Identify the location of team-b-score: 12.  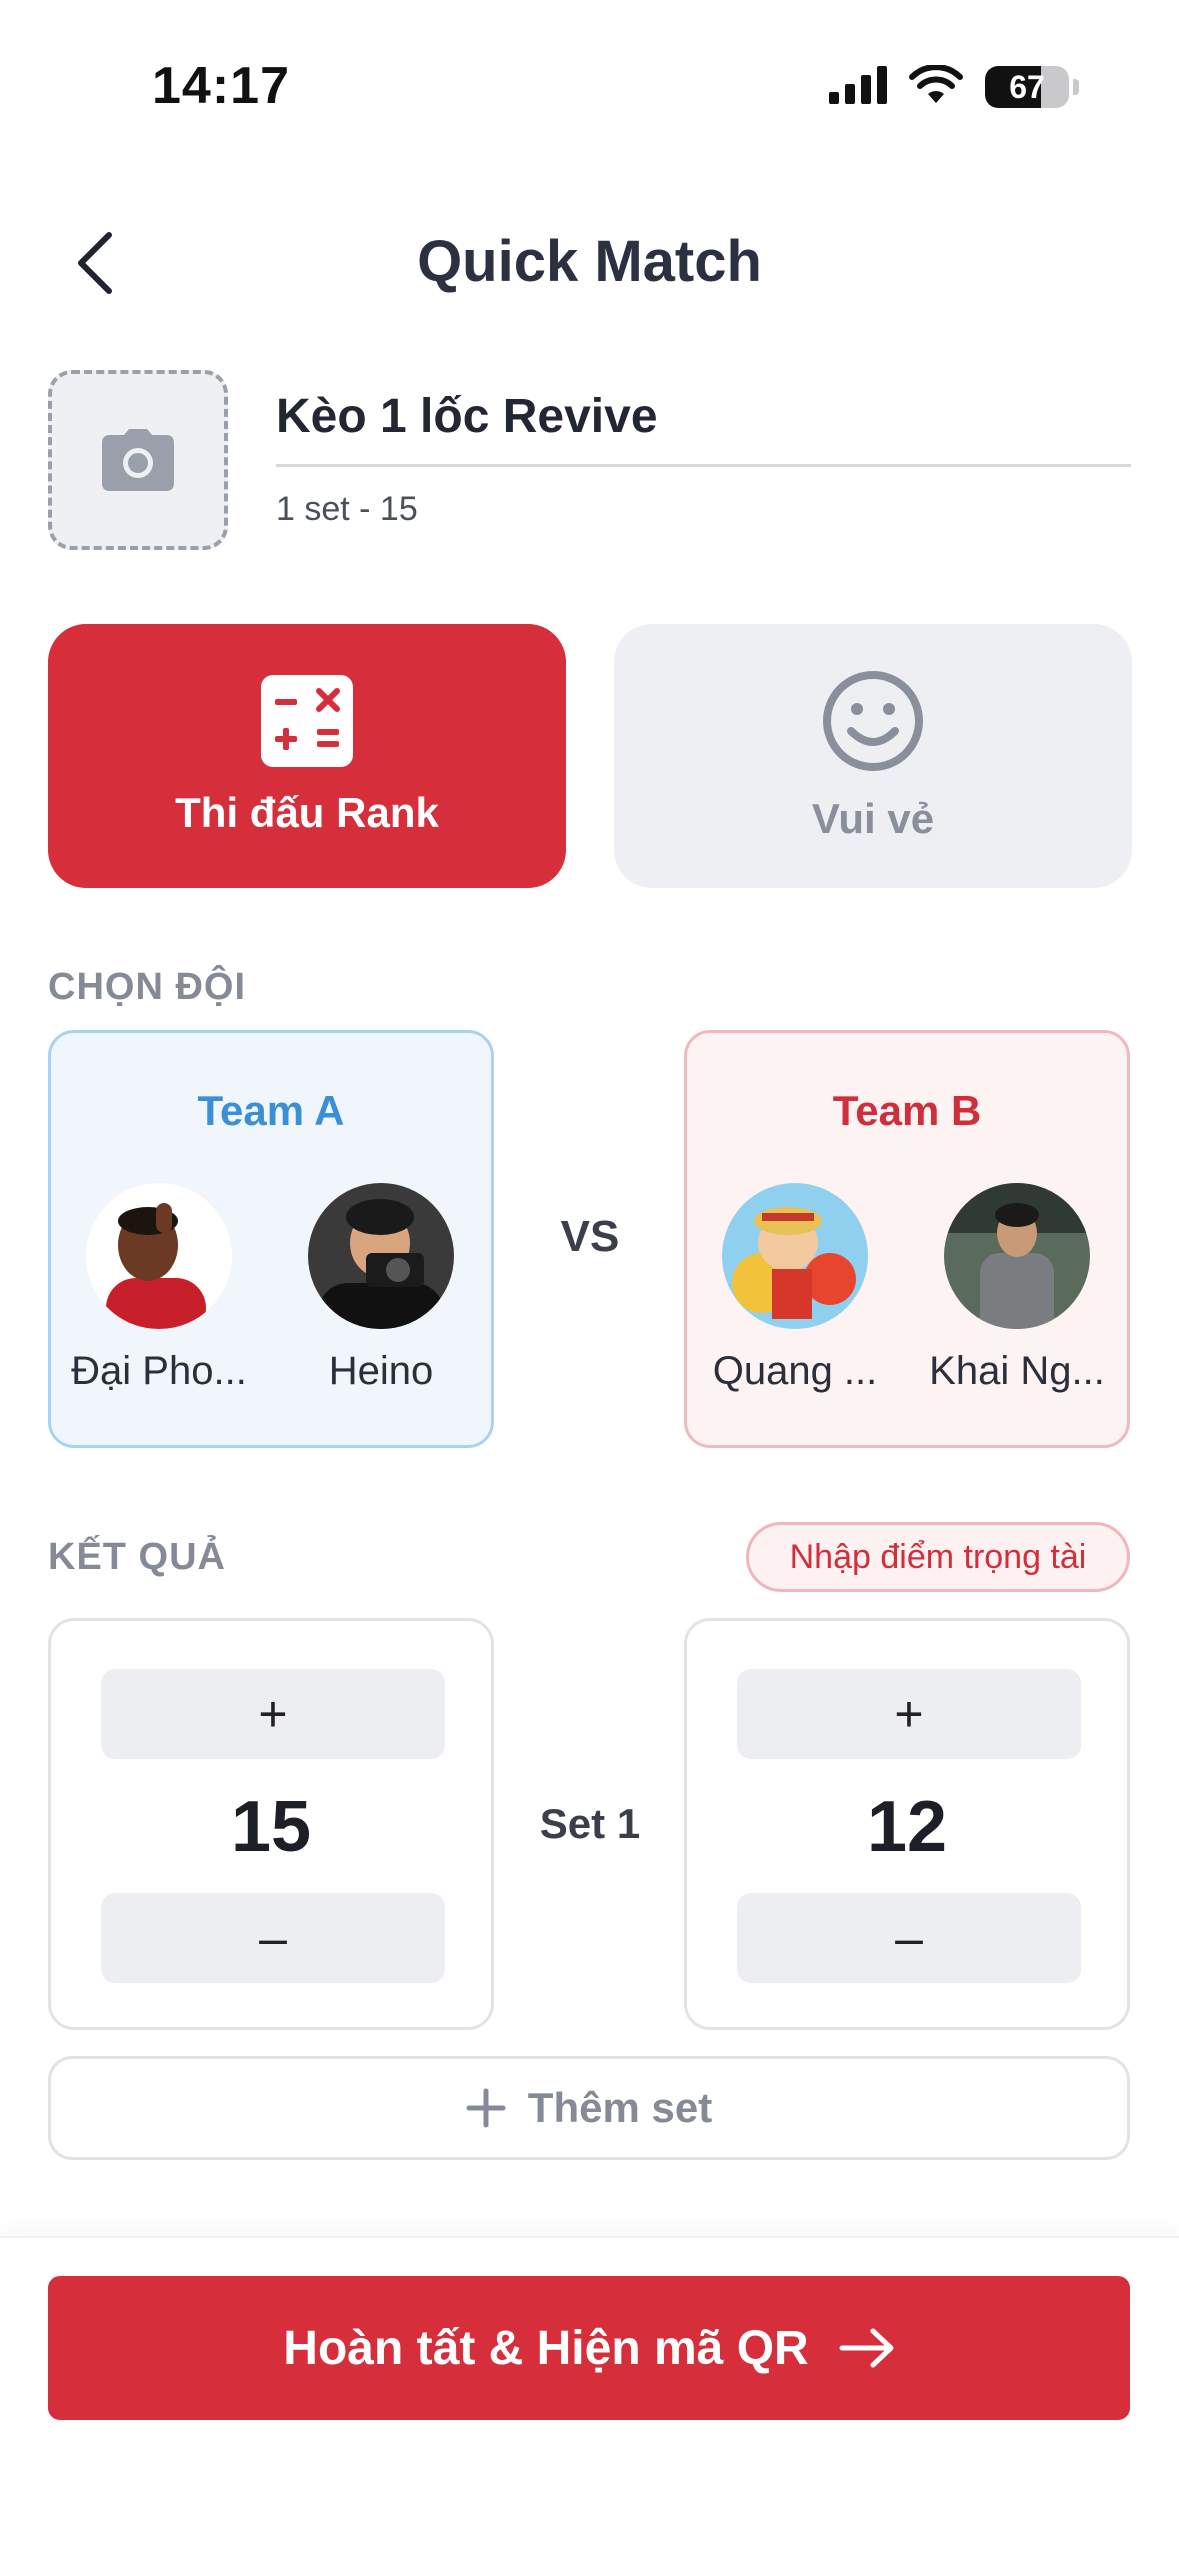
(907, 1827).